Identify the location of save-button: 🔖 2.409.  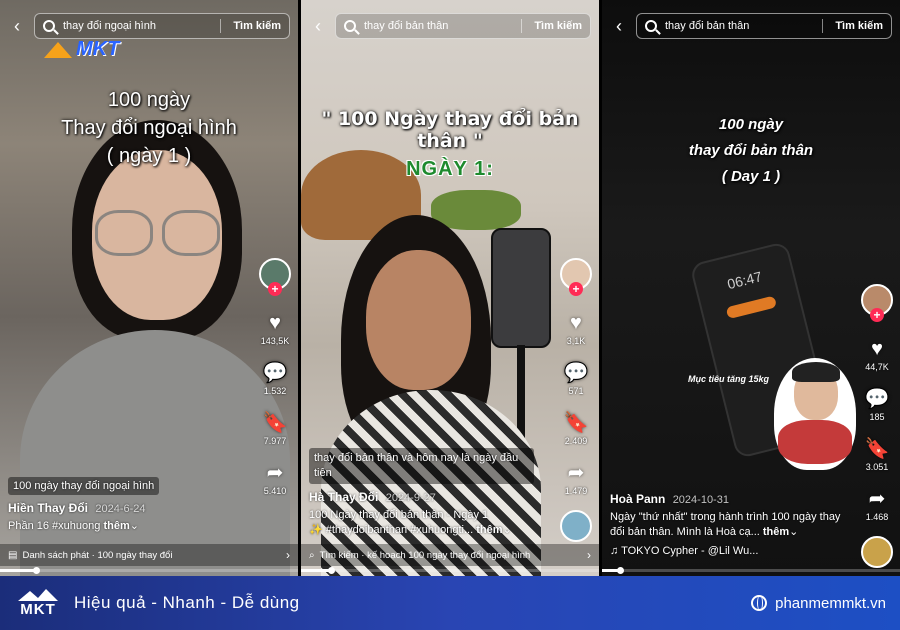
(576, 429).